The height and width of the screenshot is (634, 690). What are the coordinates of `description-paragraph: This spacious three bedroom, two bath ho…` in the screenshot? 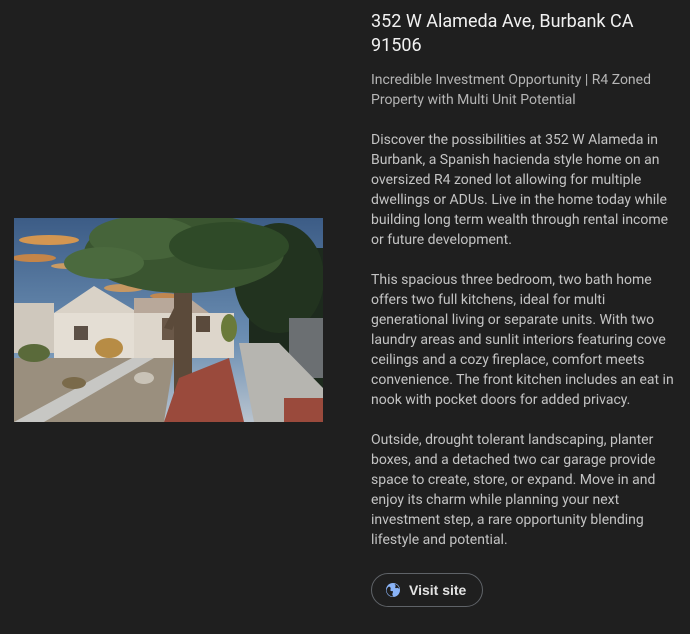 It's located at (522, 340).